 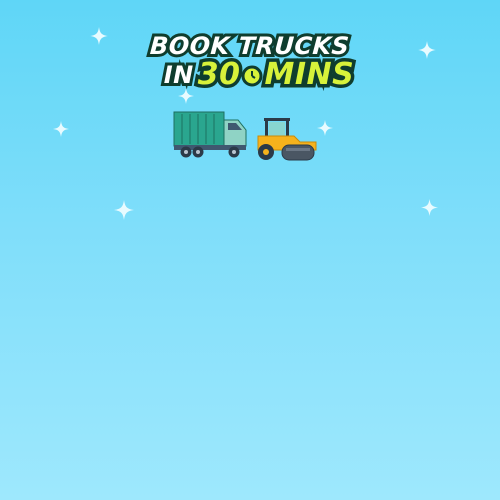 I want to click on truck-icon, so click(x=210, y=134).